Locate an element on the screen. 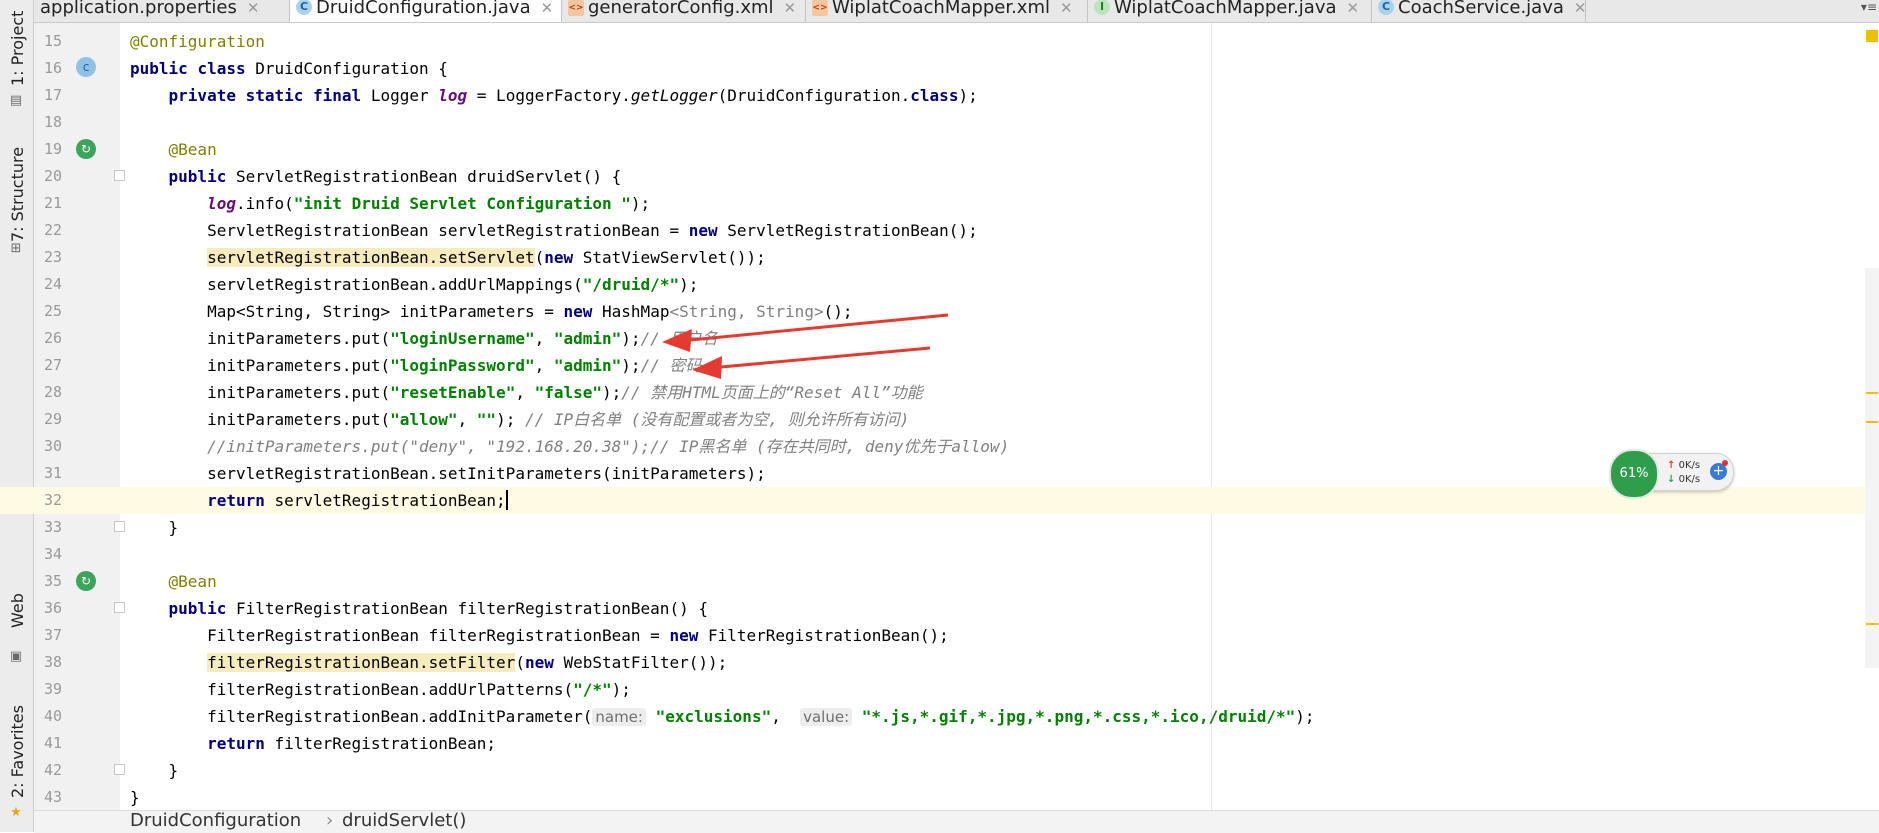  upload-speed: ↑ 0K/s is located at coordinates (1684, 465).